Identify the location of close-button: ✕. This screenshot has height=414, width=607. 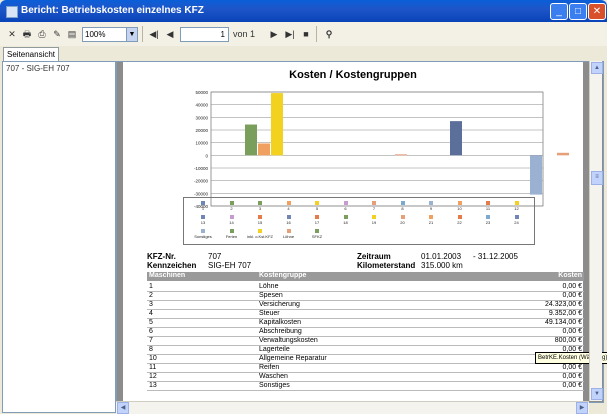
(597, 11).